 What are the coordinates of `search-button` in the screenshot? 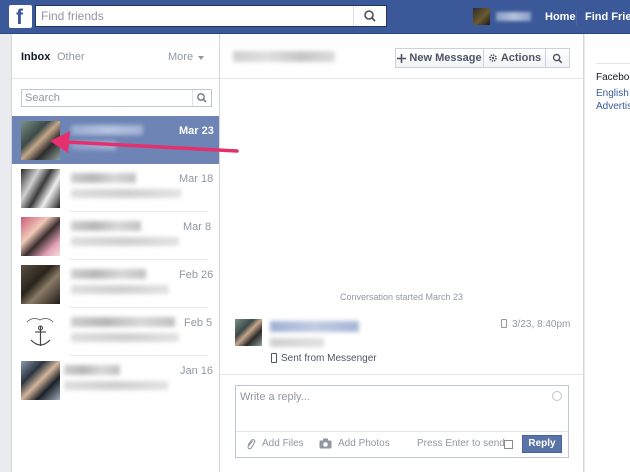 It's located at (369, 16).